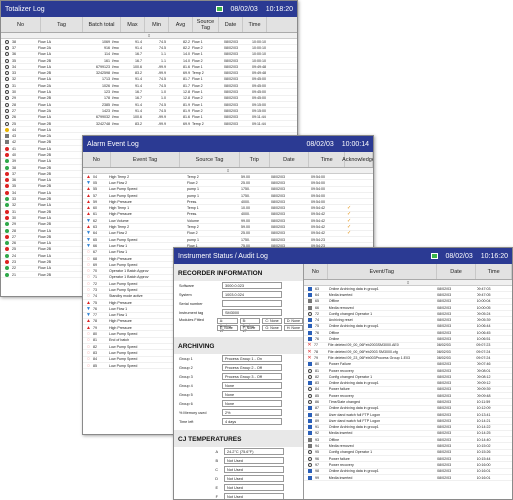 The height and width of the screenshot is (500, 513). What do you see at coordinates (186, 385) in the screenshot?
I see `archiving-label: Group 4` at bounding box center [186, 385].